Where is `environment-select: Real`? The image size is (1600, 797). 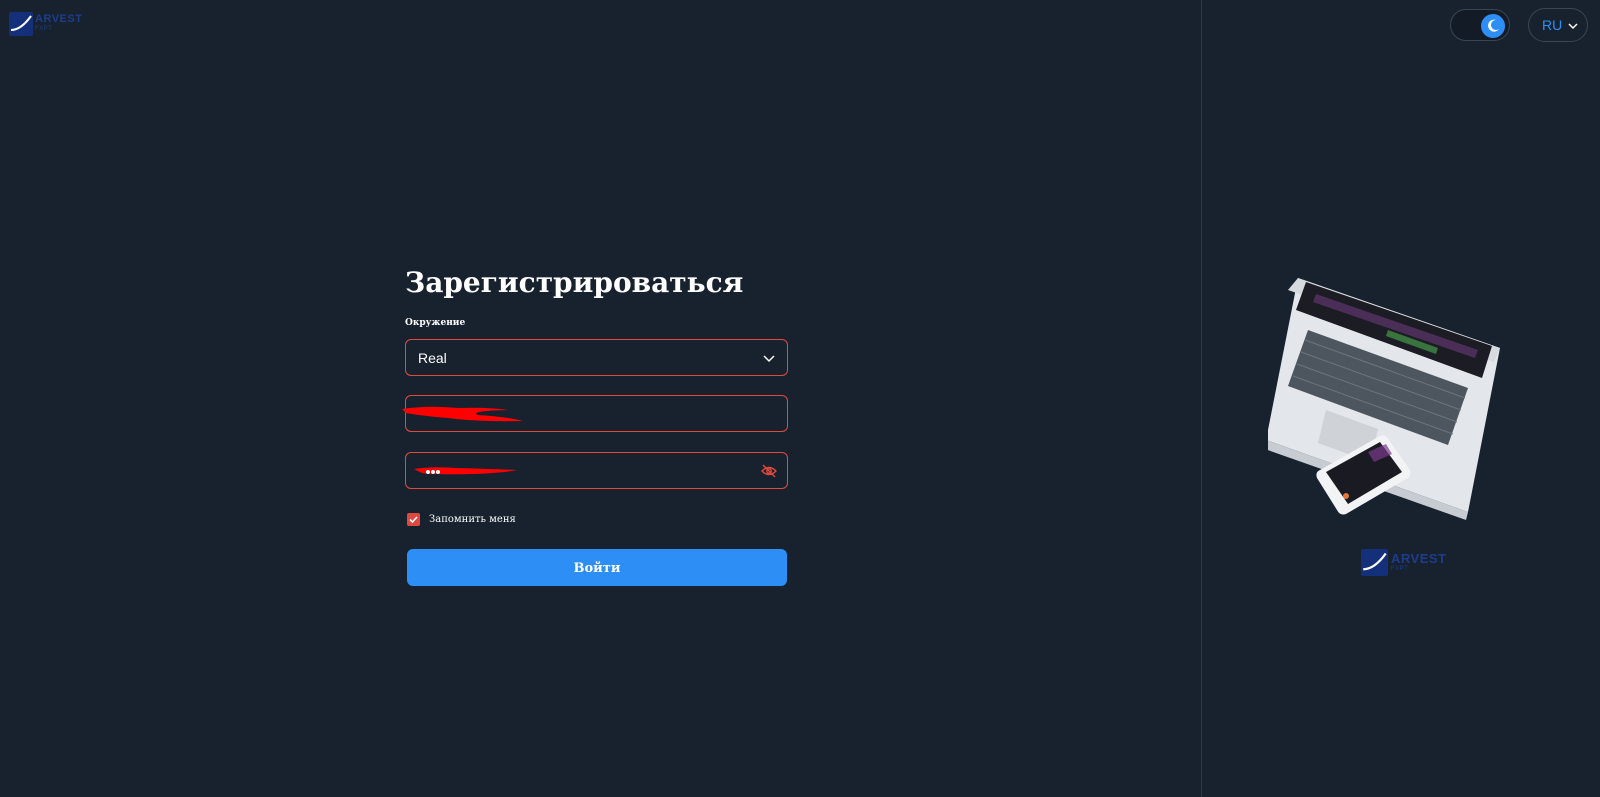
environment-select: Real is located at coordinates (596, 357).